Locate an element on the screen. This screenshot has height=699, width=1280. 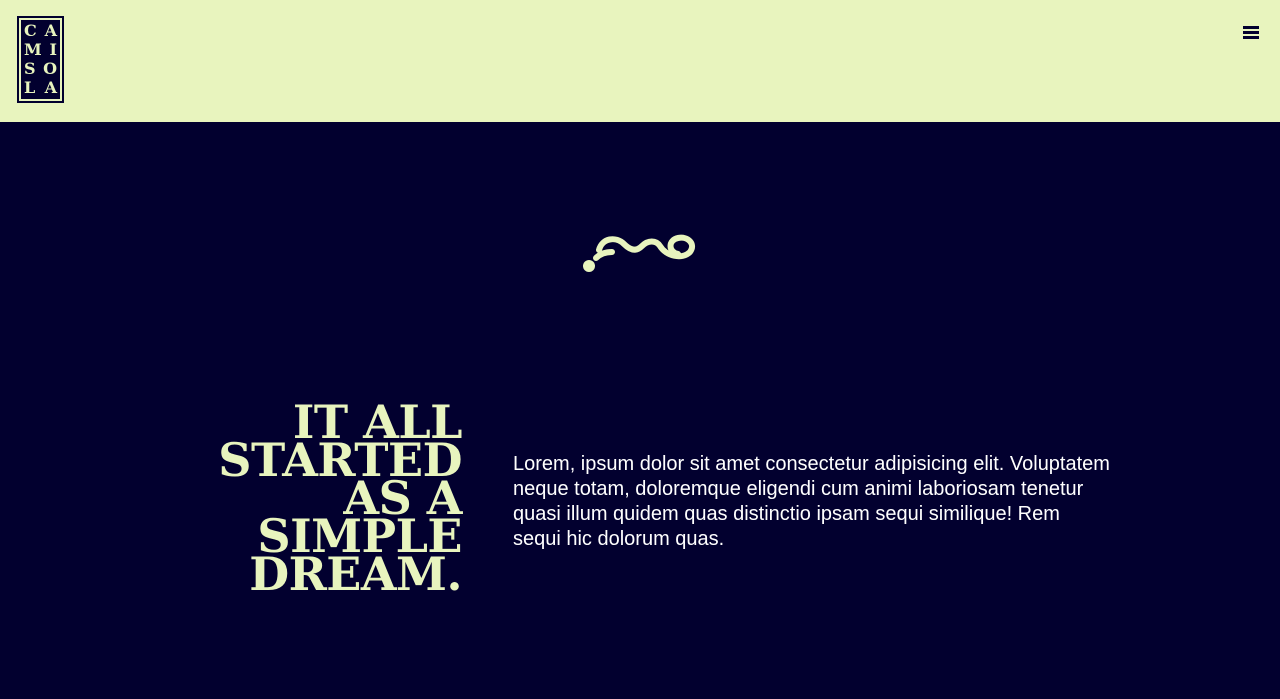
logo-row: M I is located at coordinates (40, 50).